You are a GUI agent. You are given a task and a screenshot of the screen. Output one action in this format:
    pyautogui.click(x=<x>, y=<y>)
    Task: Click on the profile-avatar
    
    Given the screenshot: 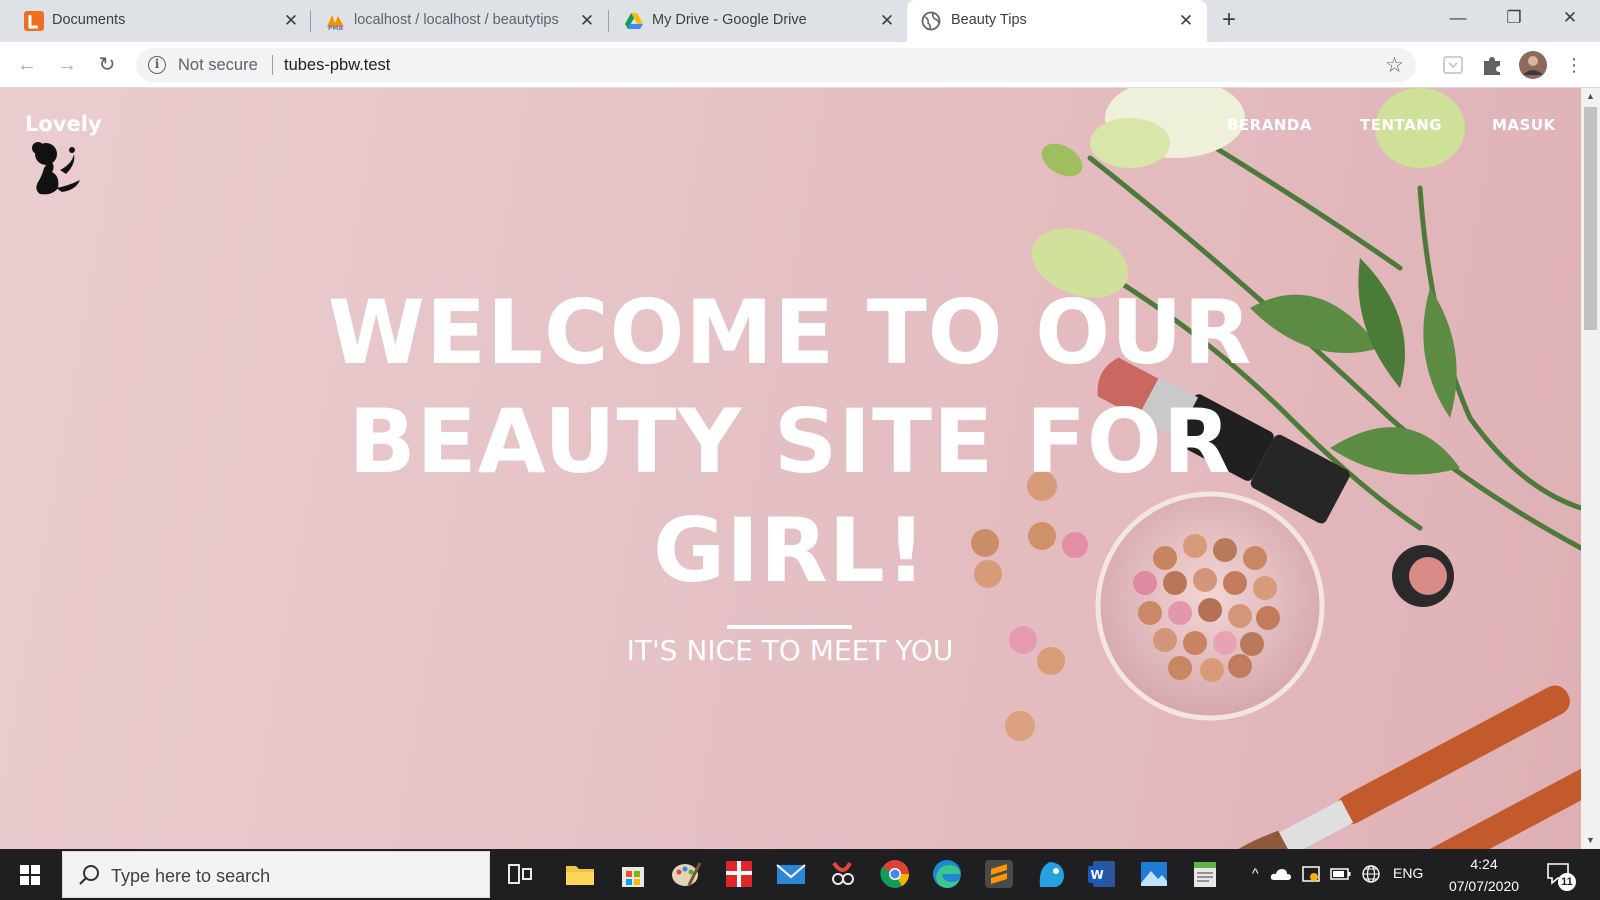 What is the action you would take?
    pyautogui.click(x=1533, y=65)
    